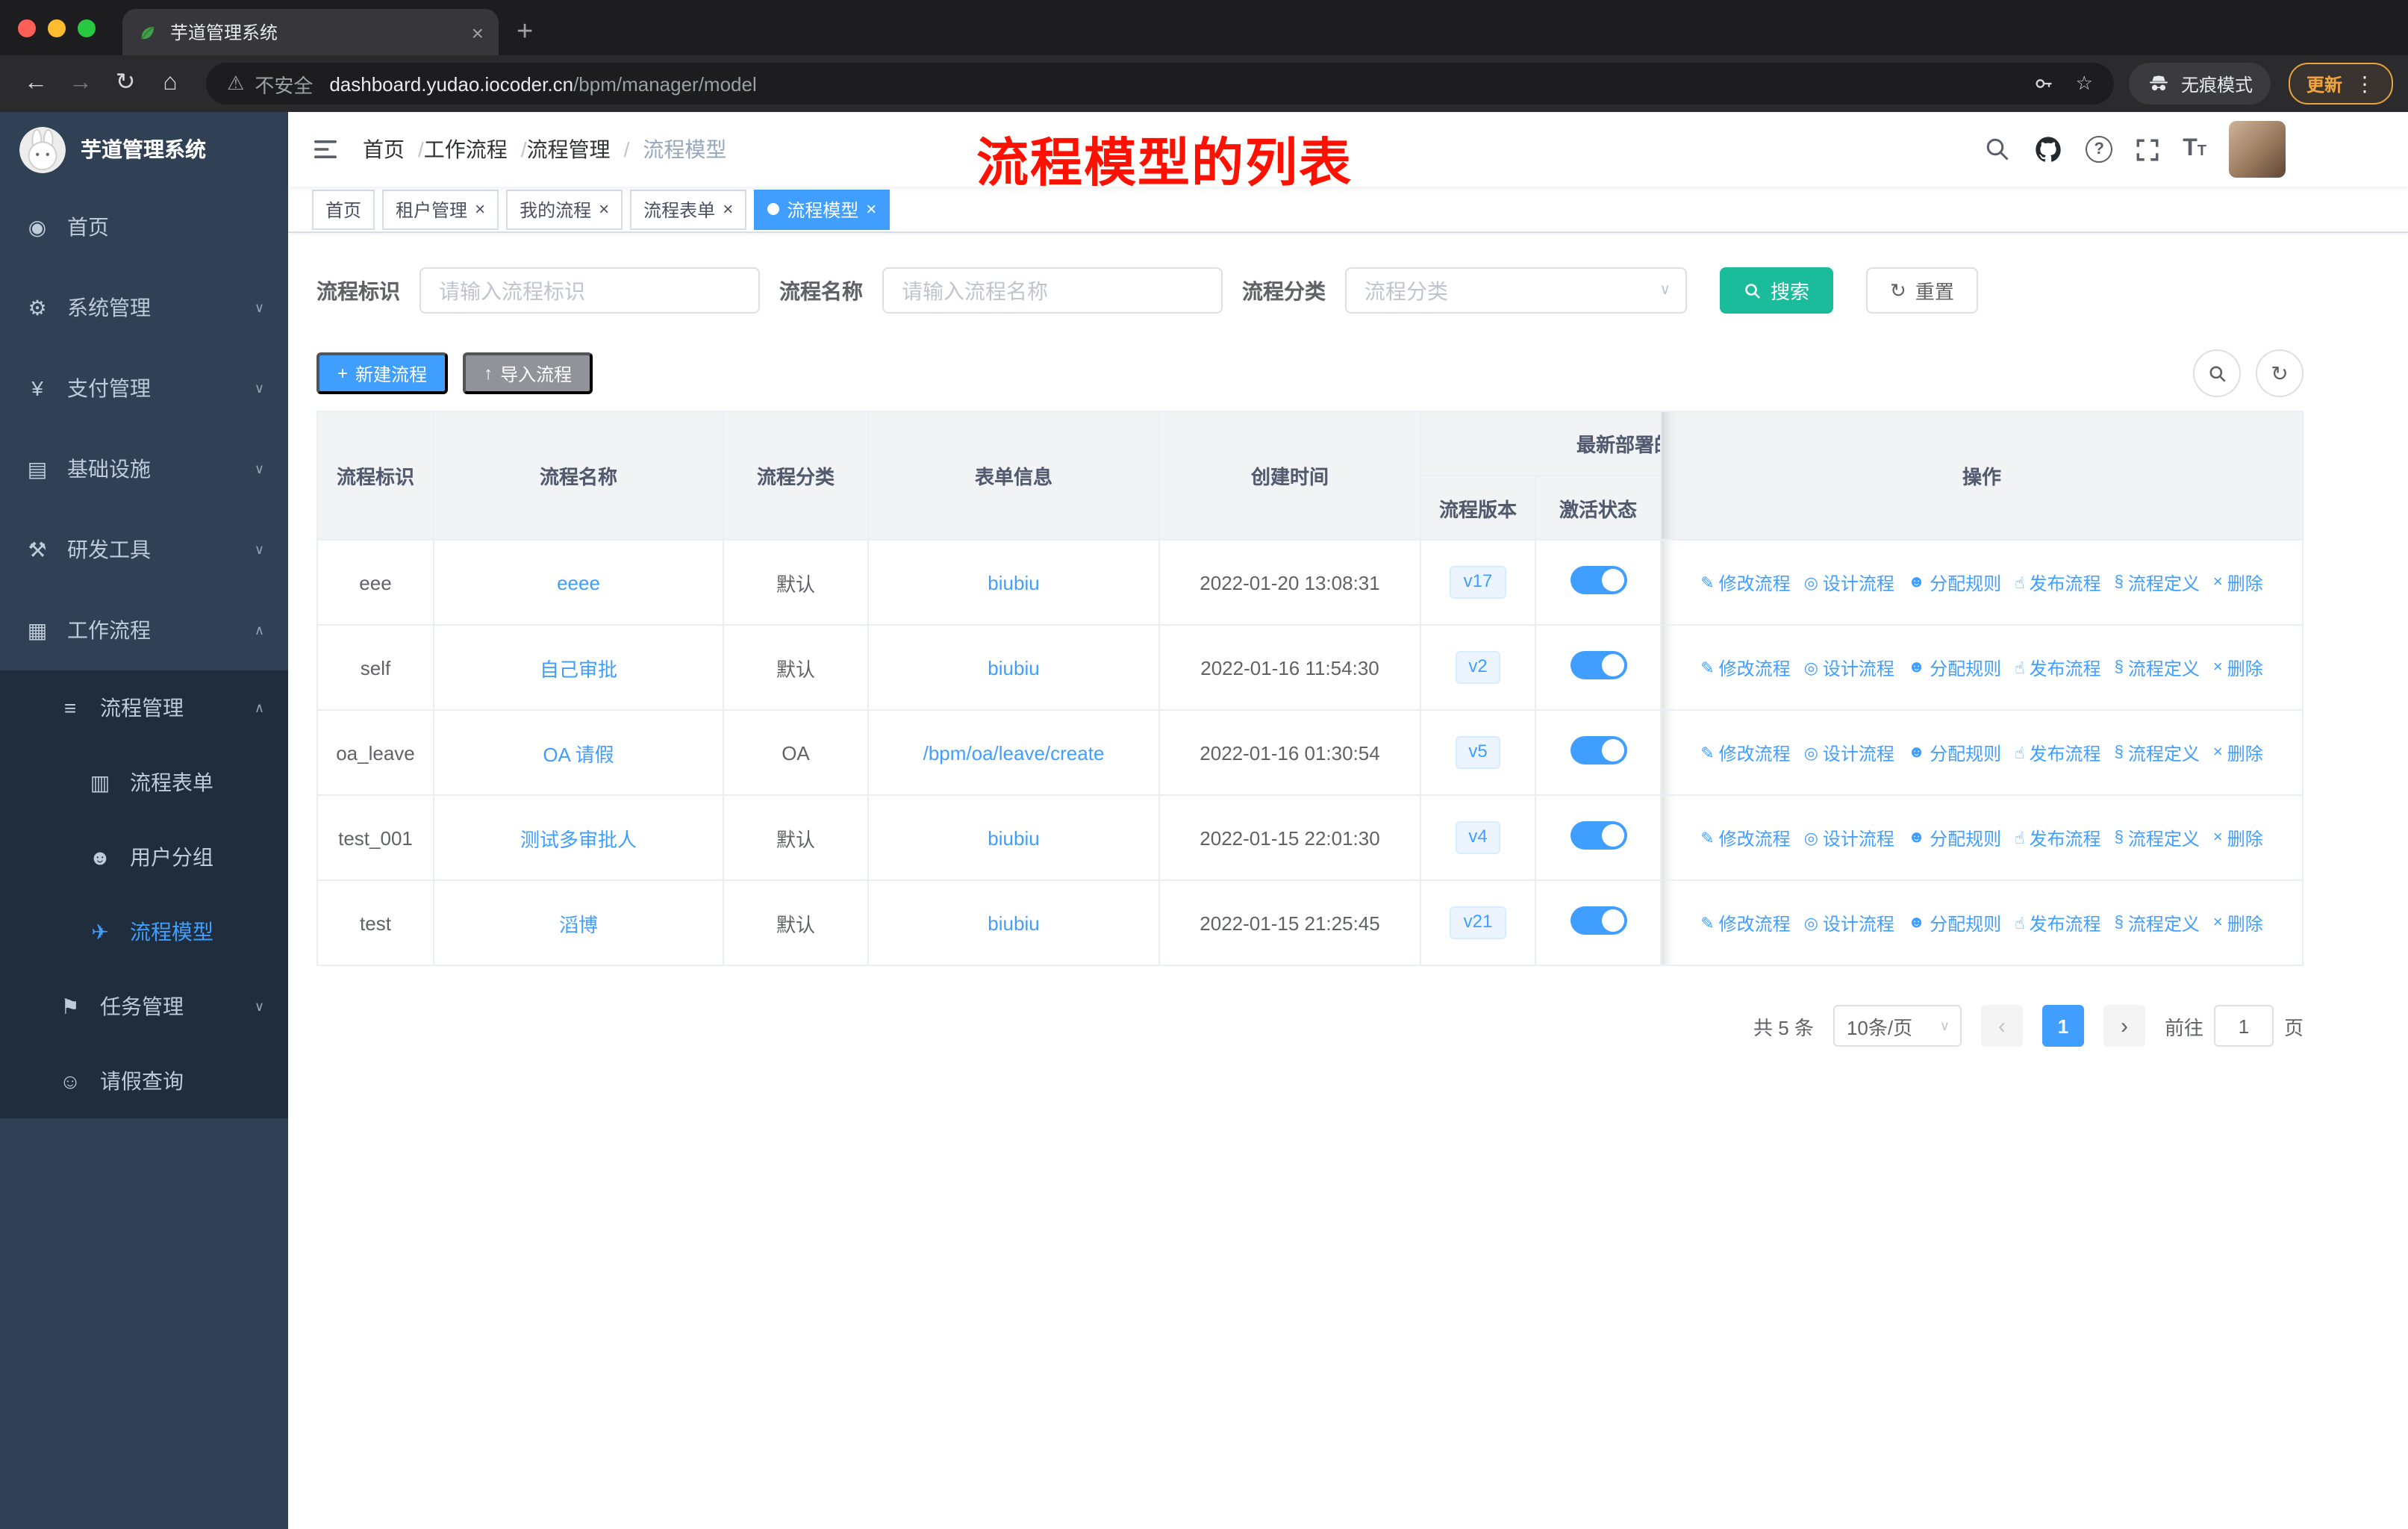 The image size is (2408, 1529). What do you see at coordinates (525, 32) in the screenshot?
I see `new-tab-button: +` at bounding box center [525, 32].